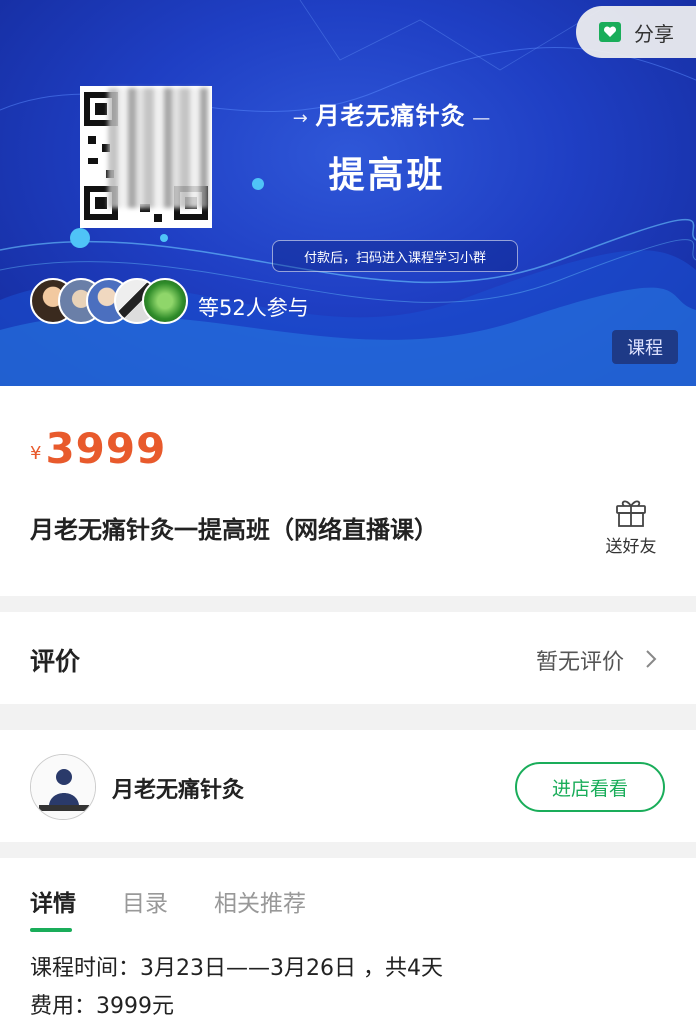 This screenshot has height=1024, width=696. Describe the element at coordinates (651, 659) in the screenshot. I see `chevron-right-icon` at that location.